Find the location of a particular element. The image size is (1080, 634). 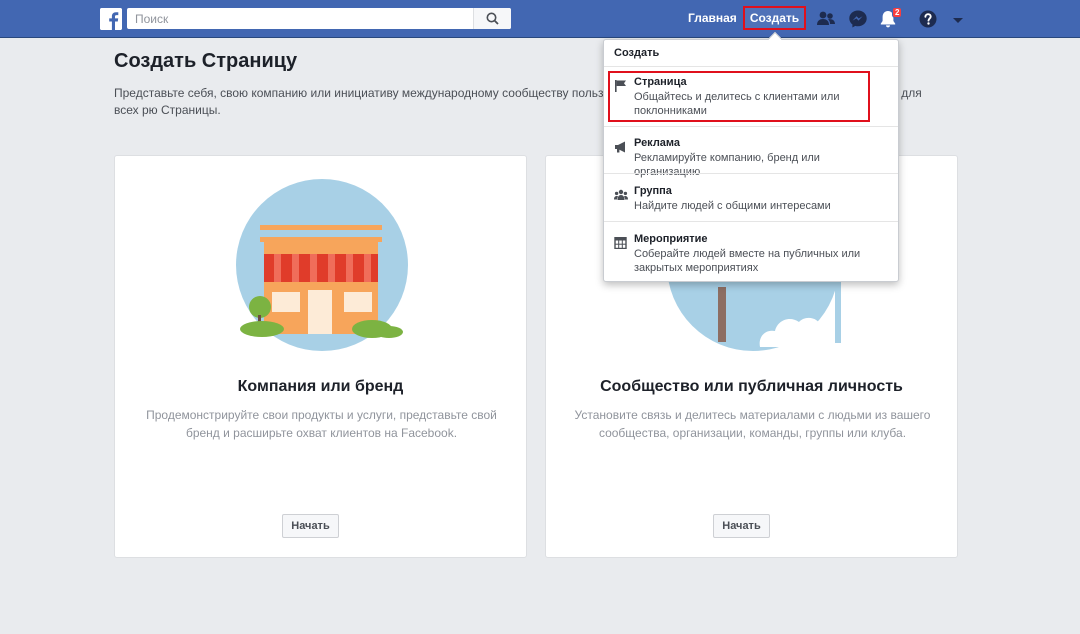

help-icon is located at coordinates (928, 19).